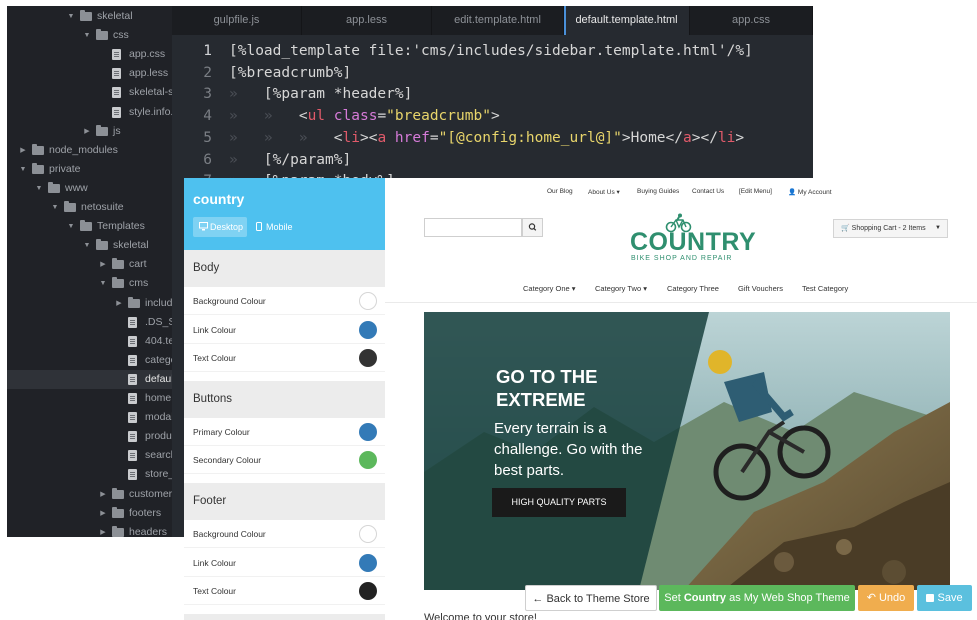  What do you see at coordinates (708, 191) in the screenshot?
I see `top-link-contact-us: Contact Us` at bounding box center [708, 191].